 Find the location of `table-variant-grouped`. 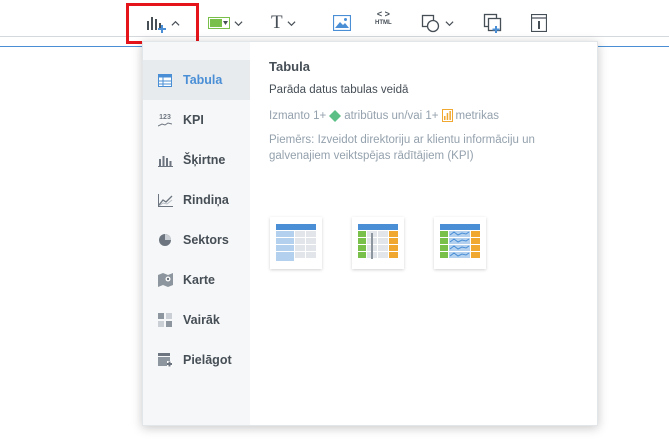

table-variant-grouped is located at coordinates (378, 243).